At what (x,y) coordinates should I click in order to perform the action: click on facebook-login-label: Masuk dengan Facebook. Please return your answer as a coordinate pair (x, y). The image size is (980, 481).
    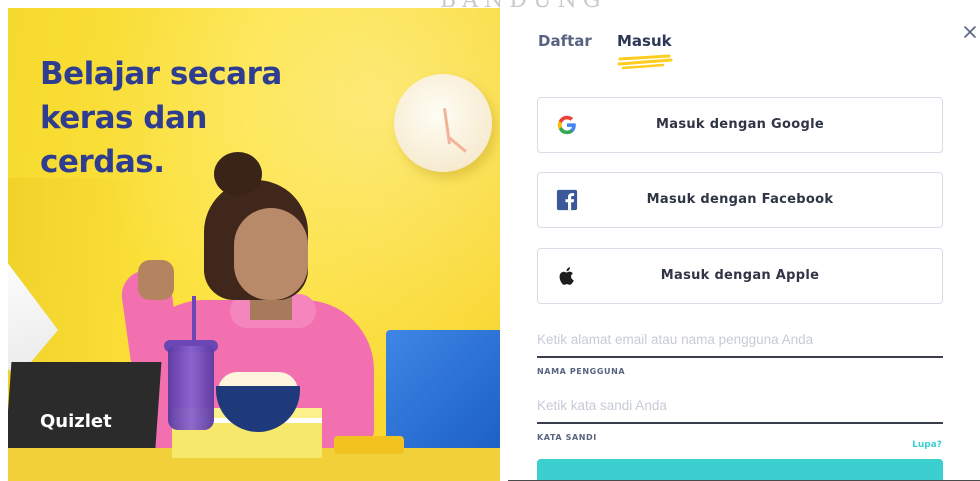
    Looking at the image, I should click on (740, 199).